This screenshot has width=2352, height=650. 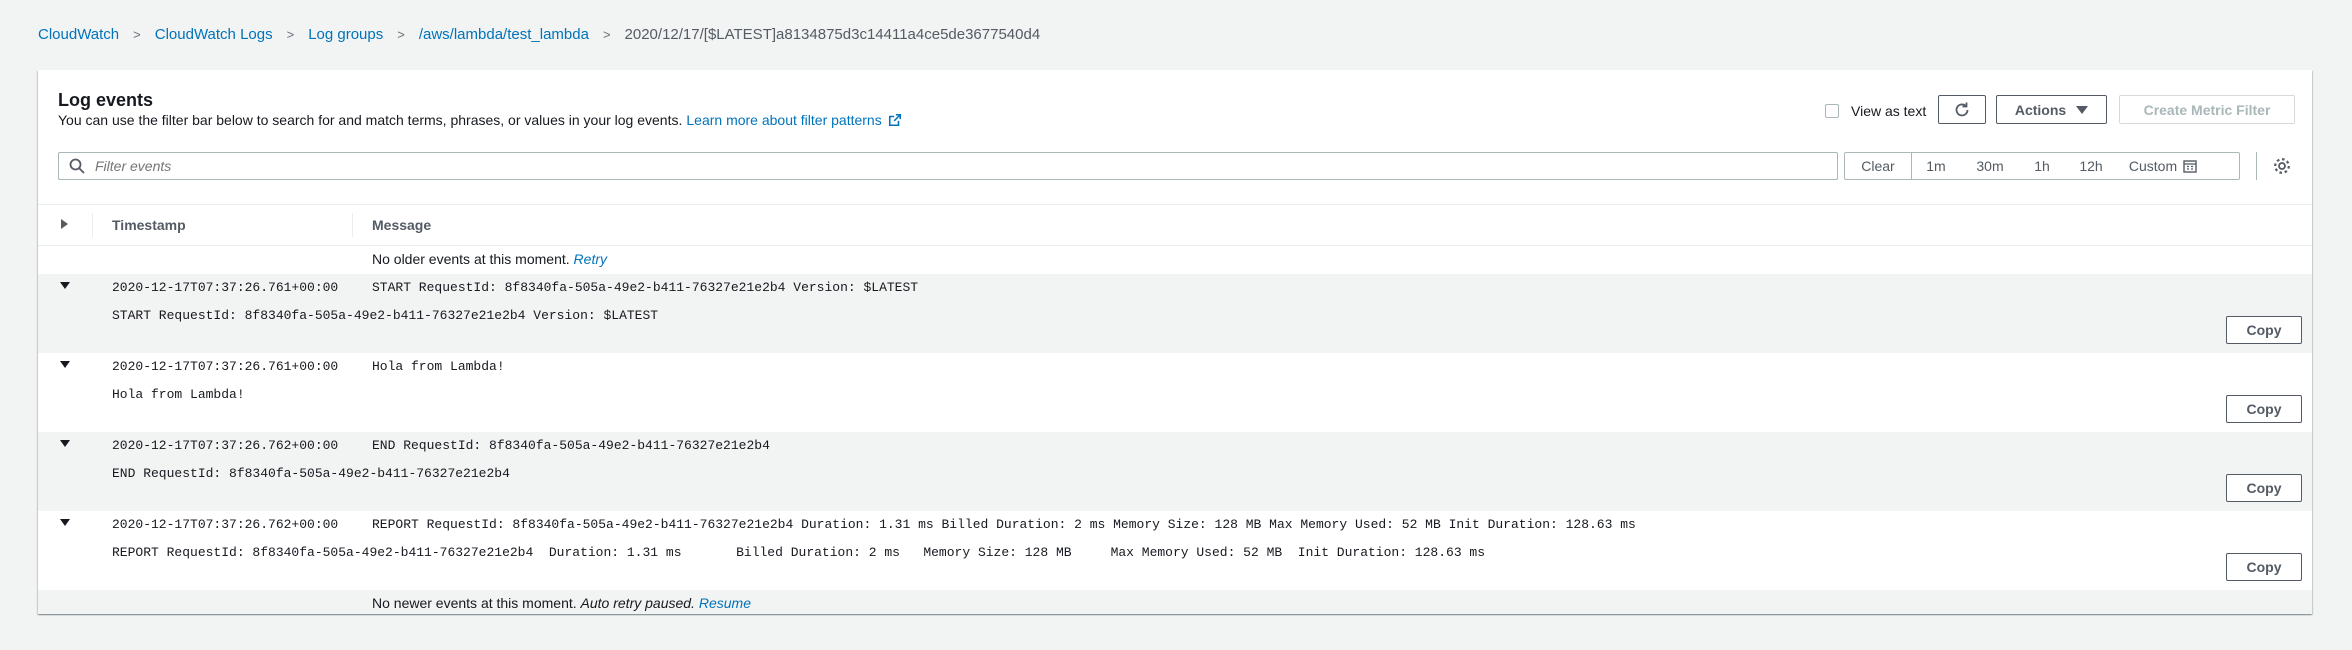 I want to click on create-metric-filter-button: Create Metric Filter, so click(x=2207, y=109).